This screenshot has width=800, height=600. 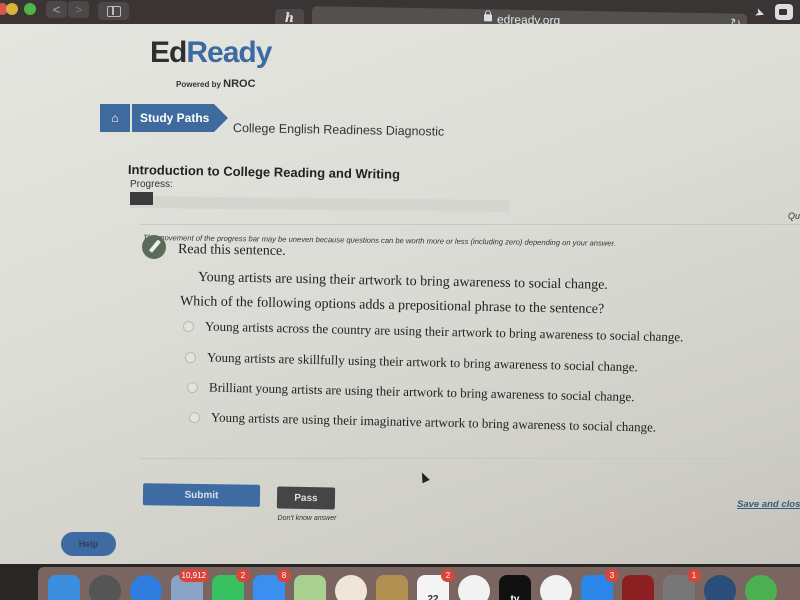 I want to click on location-icon: ➤, so click(x=760, y=13).